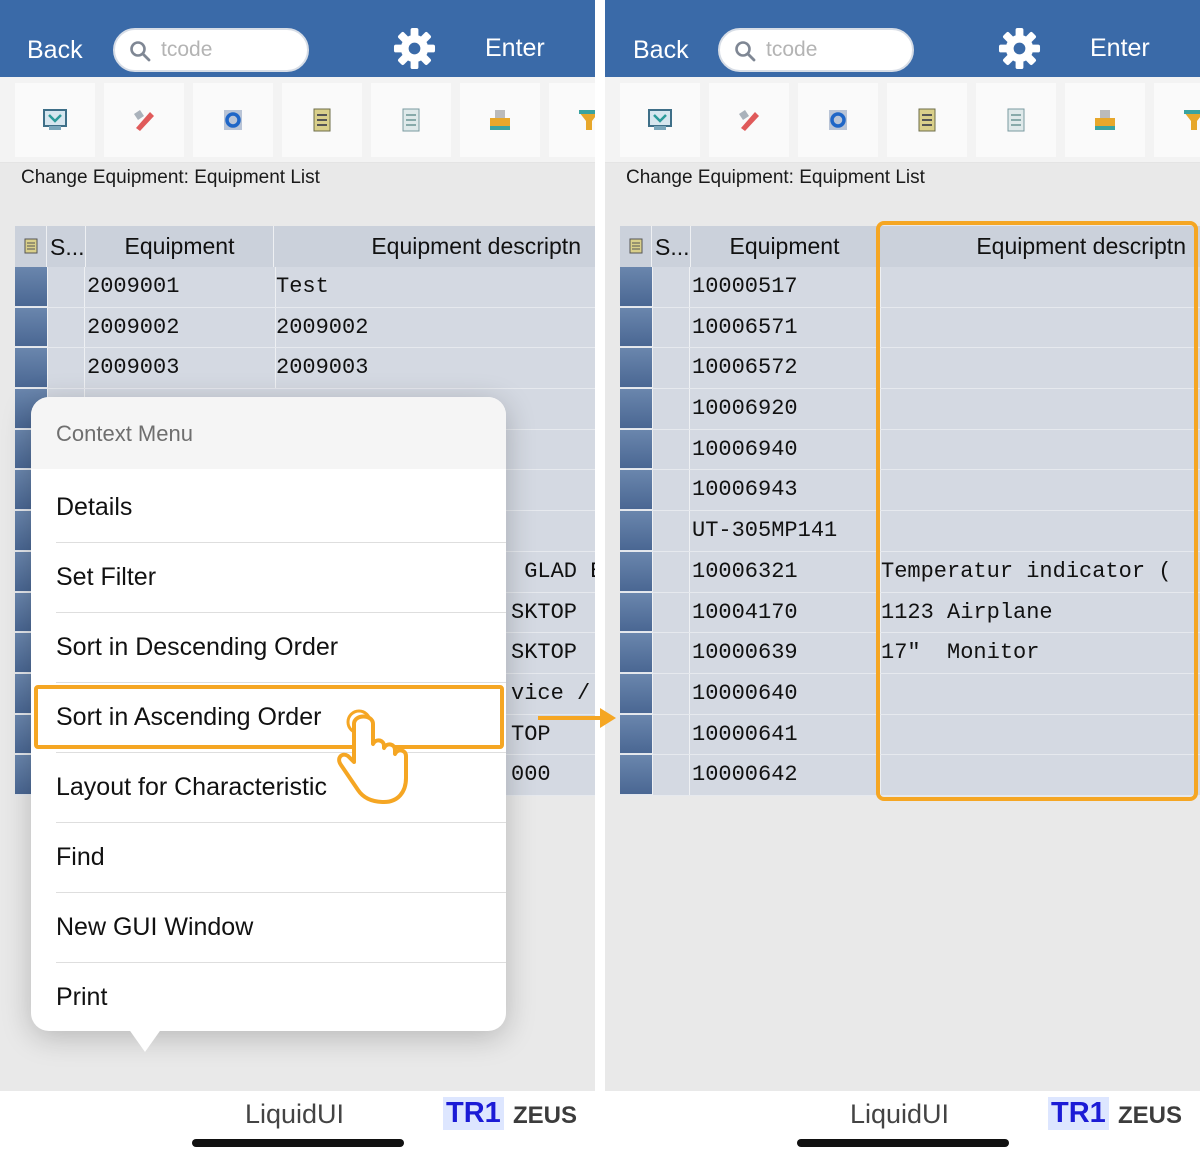 The image size is (1200, 1161). I want to click on table-row: 2009002 2009002, so click(305, 328).